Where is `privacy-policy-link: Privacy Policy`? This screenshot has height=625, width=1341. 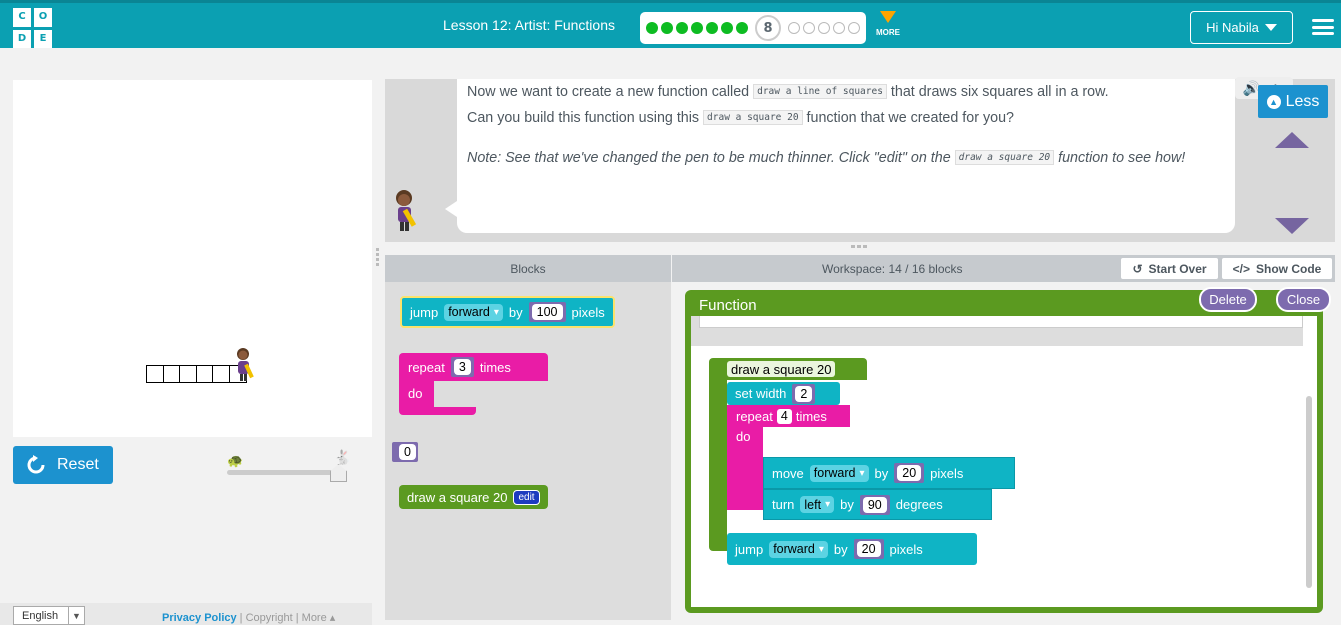 privacy-policy-link: Privacy Policy is located at coordinates (199, 618).